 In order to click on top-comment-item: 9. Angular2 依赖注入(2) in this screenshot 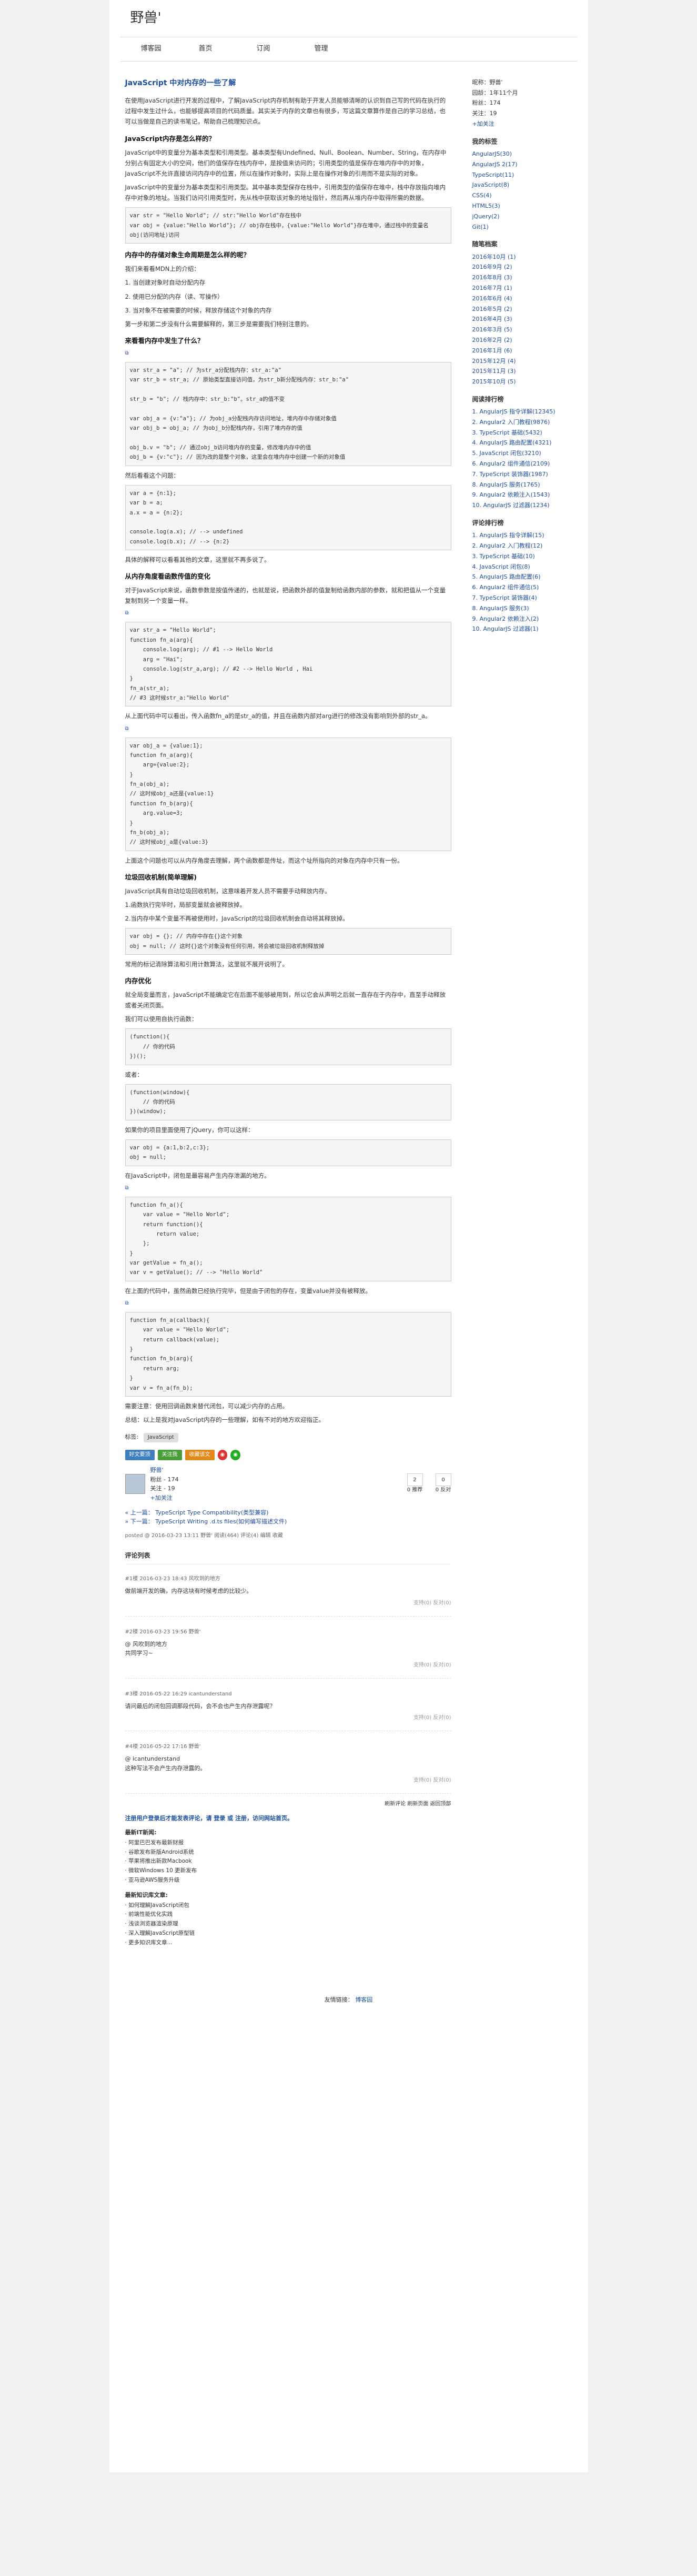, I will do `click(505, 618)`.